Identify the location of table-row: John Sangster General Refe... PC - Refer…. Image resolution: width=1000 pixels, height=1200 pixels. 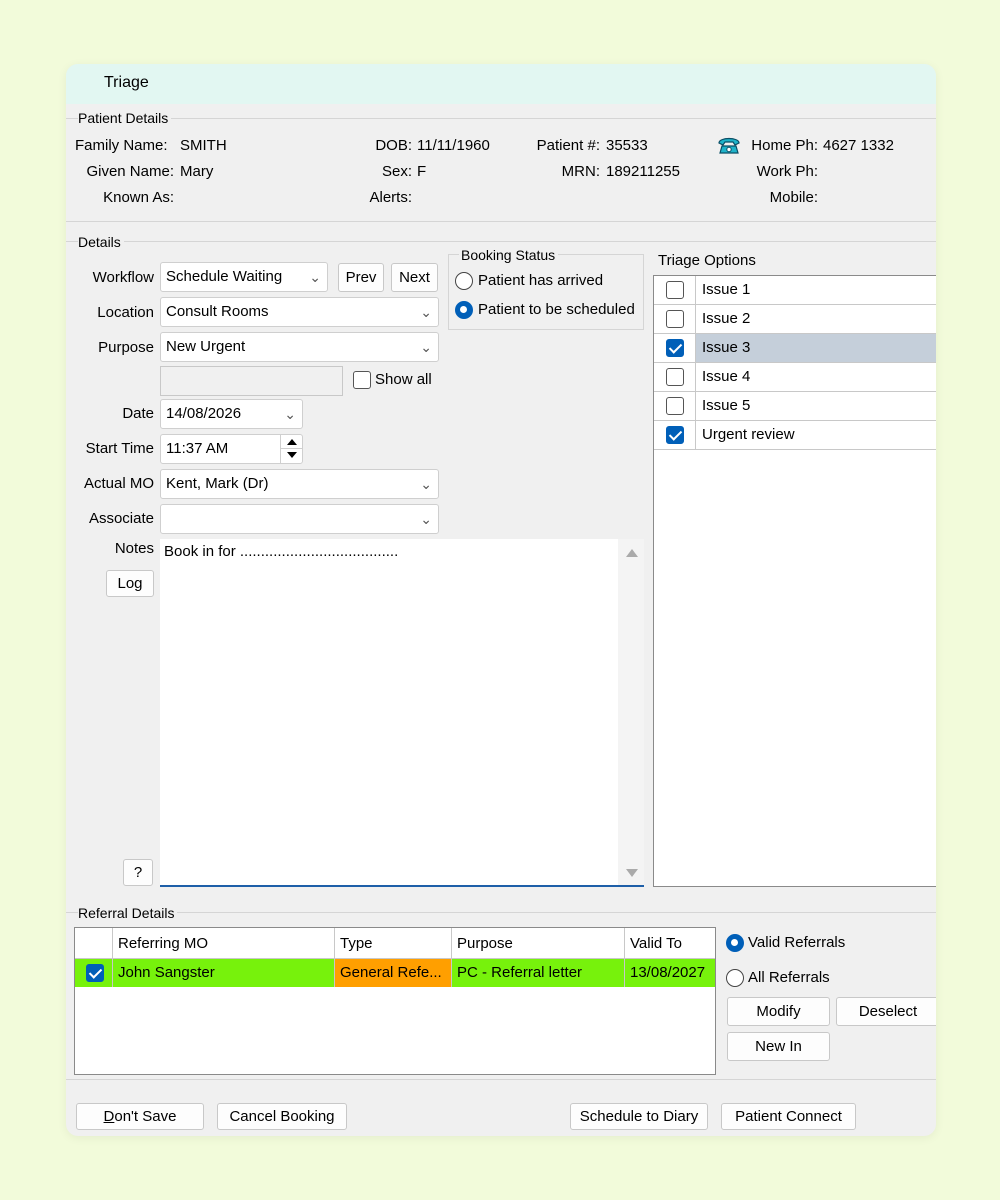
(395, 973).